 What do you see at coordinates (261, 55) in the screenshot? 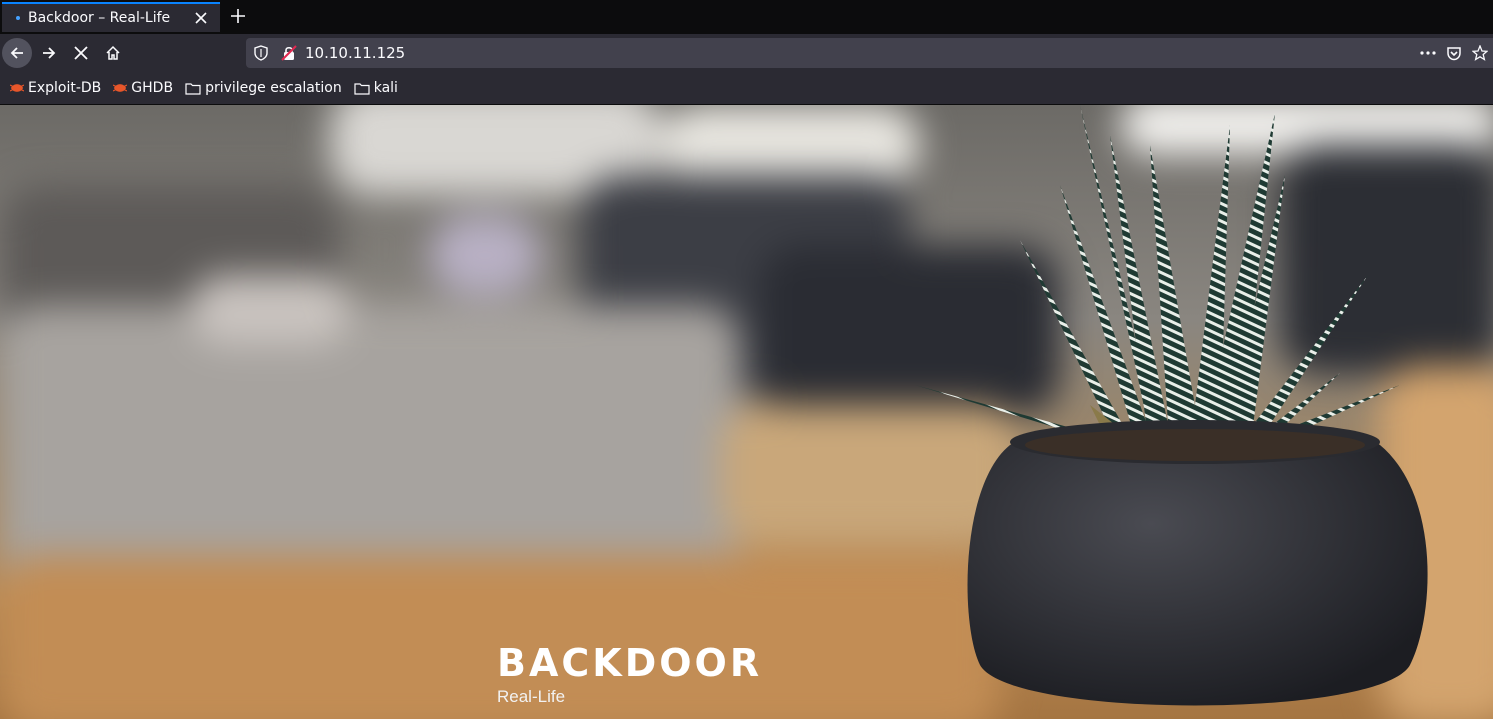
I see `tracking-protection-shield-icon` at bounding box center [261, 55].